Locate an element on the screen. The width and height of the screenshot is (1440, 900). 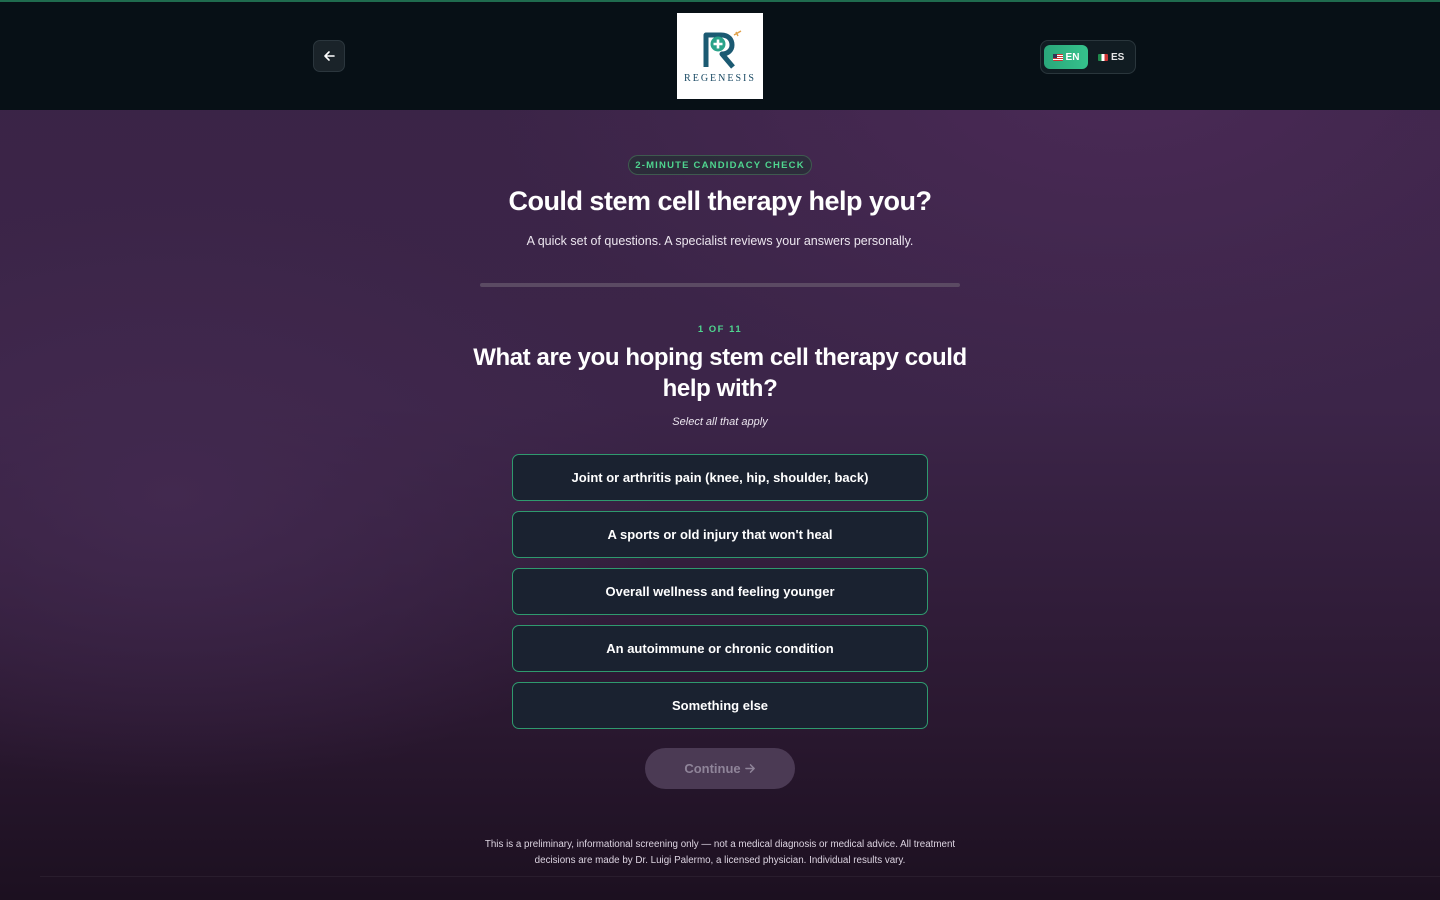
continue-label: Continue is located at coordinates (712, 768).